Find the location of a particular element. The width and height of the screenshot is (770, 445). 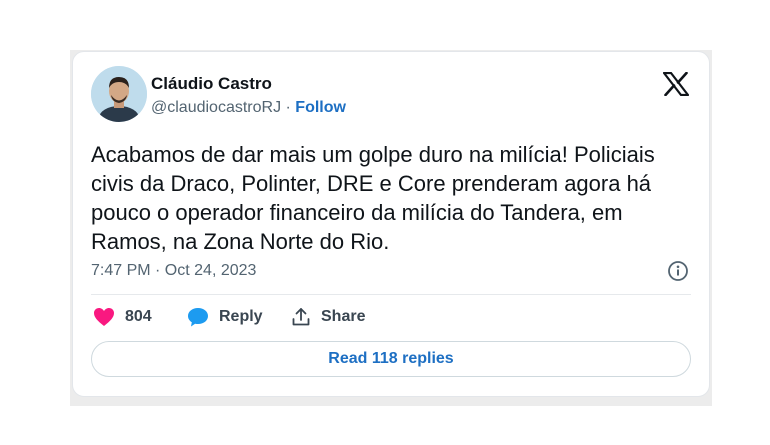

author-name: Cláudio Castro is located at coordinates (211, 84).